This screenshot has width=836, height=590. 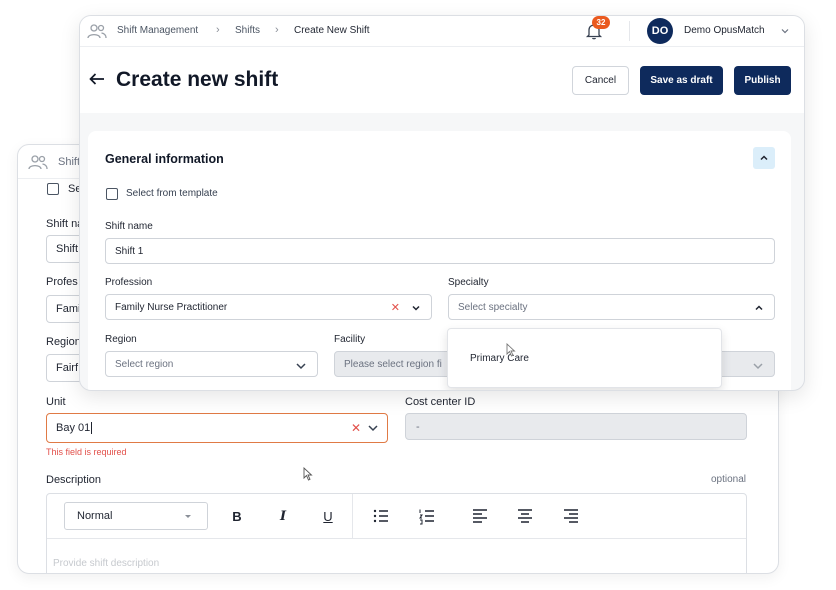 I want to click on profession-value: Family Nurse Practitioner, so click(x=171, y=307).